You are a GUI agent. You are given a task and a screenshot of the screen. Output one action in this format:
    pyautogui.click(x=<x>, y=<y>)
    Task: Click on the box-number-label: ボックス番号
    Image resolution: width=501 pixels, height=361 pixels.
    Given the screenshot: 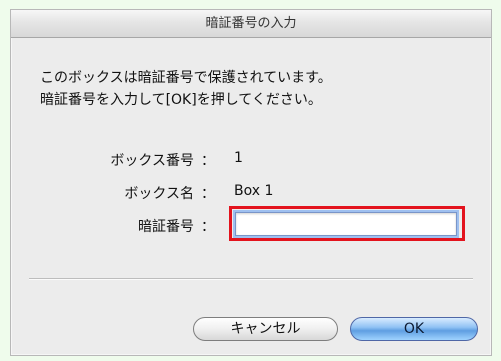 What is the action you would take?
    pyautogui.click(x=152, y=161)
    